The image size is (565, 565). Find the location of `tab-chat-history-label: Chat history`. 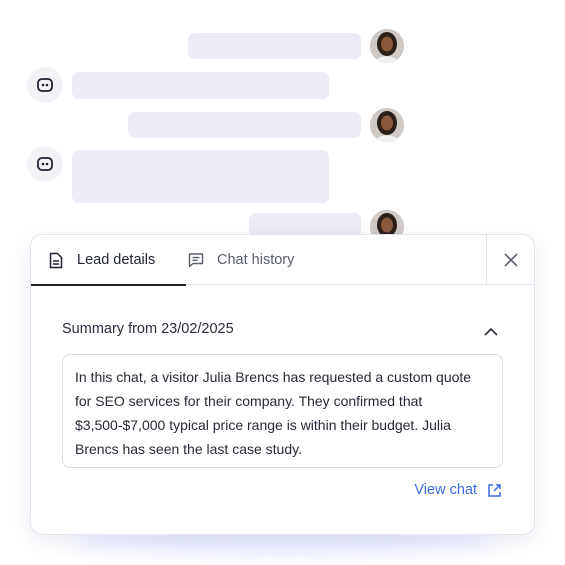

tab-chat-history-label: Chat history is located at coordinates (256, 260).